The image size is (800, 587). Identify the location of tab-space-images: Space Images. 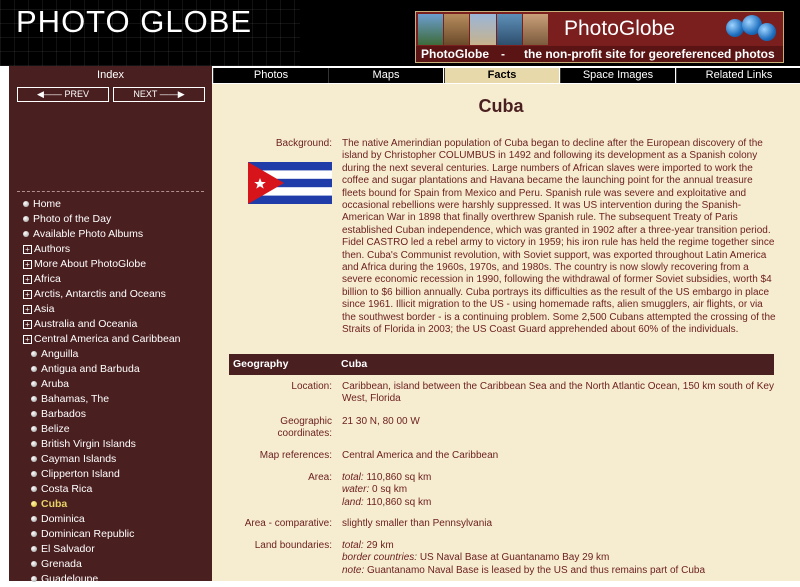
(617, 75).